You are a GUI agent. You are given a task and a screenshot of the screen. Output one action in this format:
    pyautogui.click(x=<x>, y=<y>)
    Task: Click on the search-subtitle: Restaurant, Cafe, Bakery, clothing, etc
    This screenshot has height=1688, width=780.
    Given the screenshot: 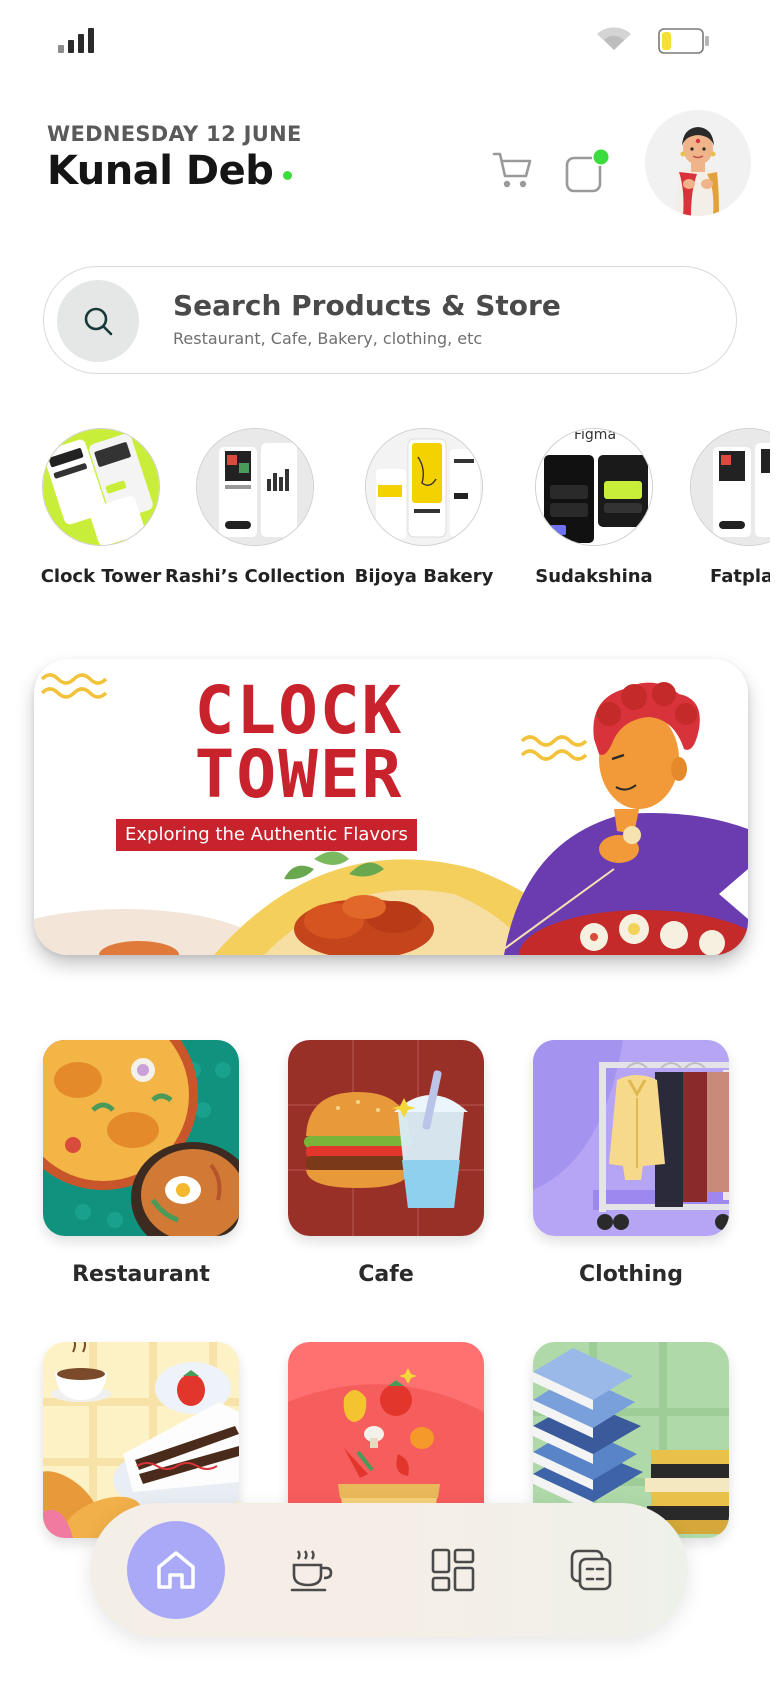 What is the action you would take?
    pyautogui.click(x=328, y=338)
    